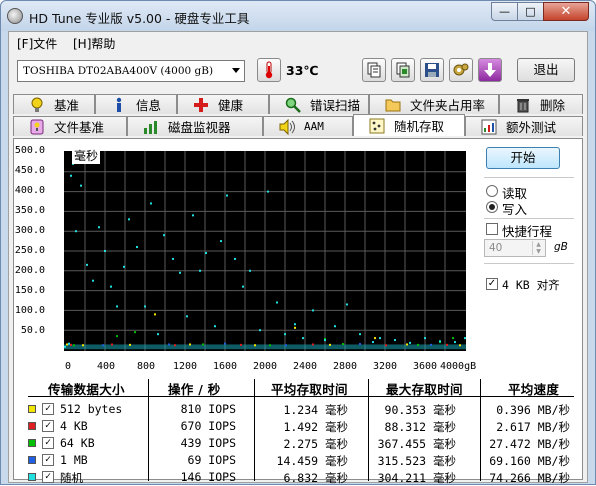 Image resolution: width=596 pixels, height=486 pixels. What do you see at coordinates (345, 366) in the screenshot?
I see `x-tick-label: 2800` at bounding box center [345, 366].